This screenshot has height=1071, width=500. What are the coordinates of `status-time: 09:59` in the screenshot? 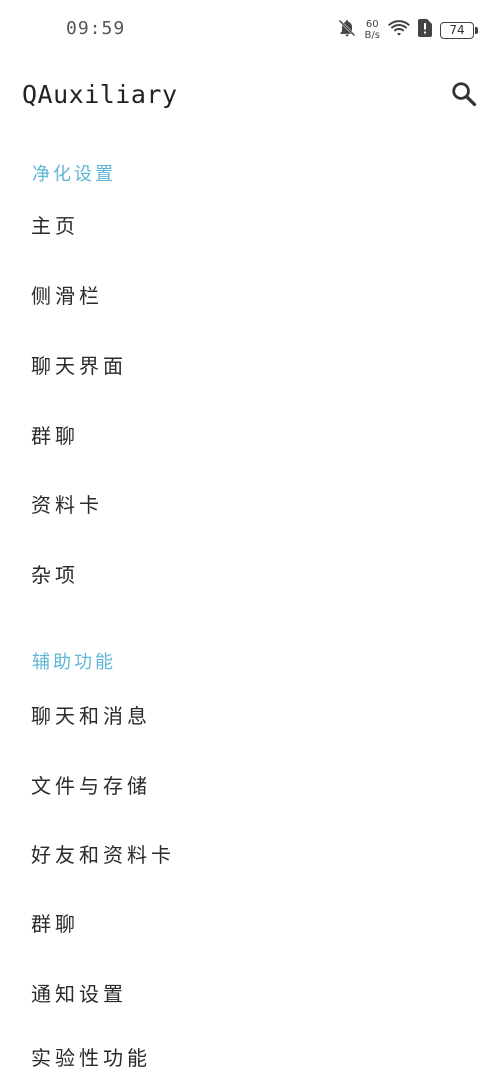 It's located at (96, 28).